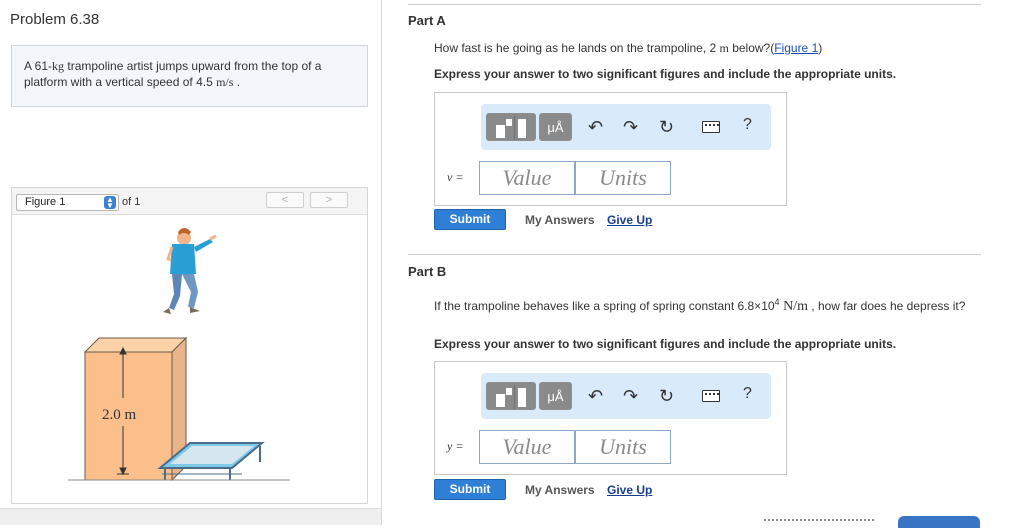 This screenshot has height=528, width=1011. I want to click on figure-link: Figure 1, so click(796, 48).